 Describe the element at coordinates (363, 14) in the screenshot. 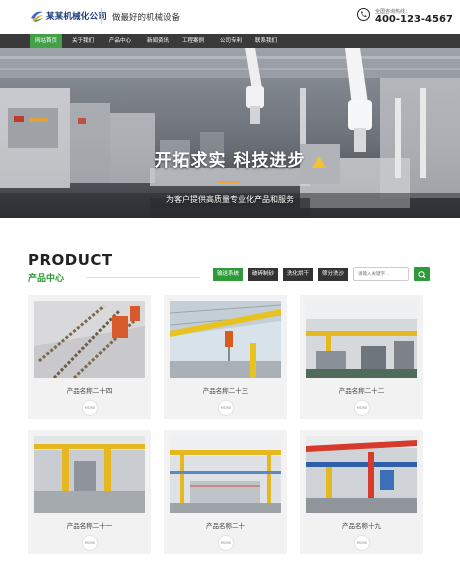

I see `phone-icon` at that location.